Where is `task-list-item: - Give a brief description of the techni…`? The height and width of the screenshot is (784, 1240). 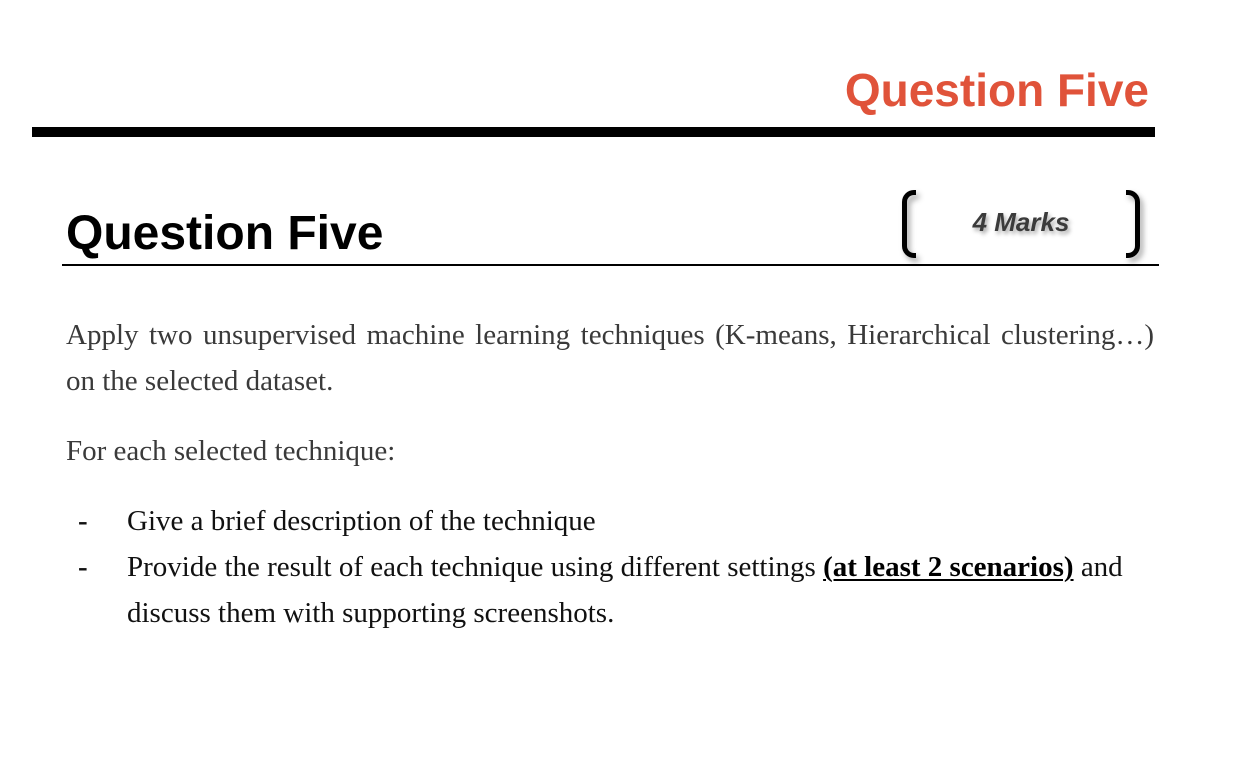 task-list-item: - Give a brief description of the techni… is located at coordinates (611, 521).